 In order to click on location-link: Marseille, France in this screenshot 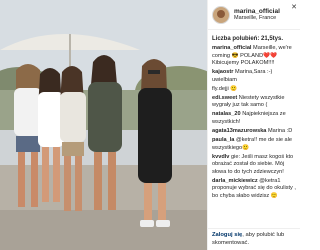, I will do `click(257, 18)`.